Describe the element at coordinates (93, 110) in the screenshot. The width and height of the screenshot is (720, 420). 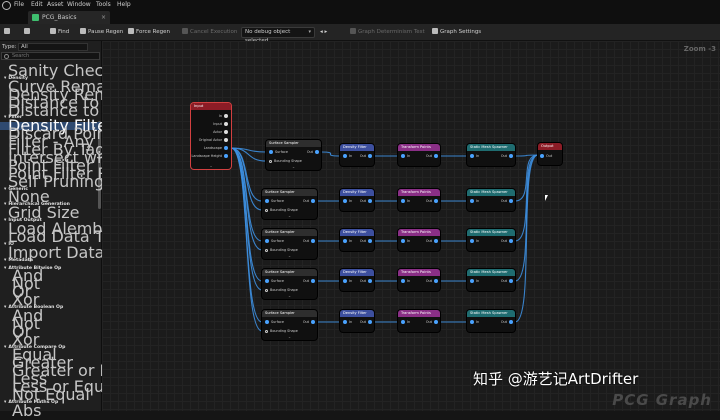
I see `palette-item: Distance to Neighbors` at that location.